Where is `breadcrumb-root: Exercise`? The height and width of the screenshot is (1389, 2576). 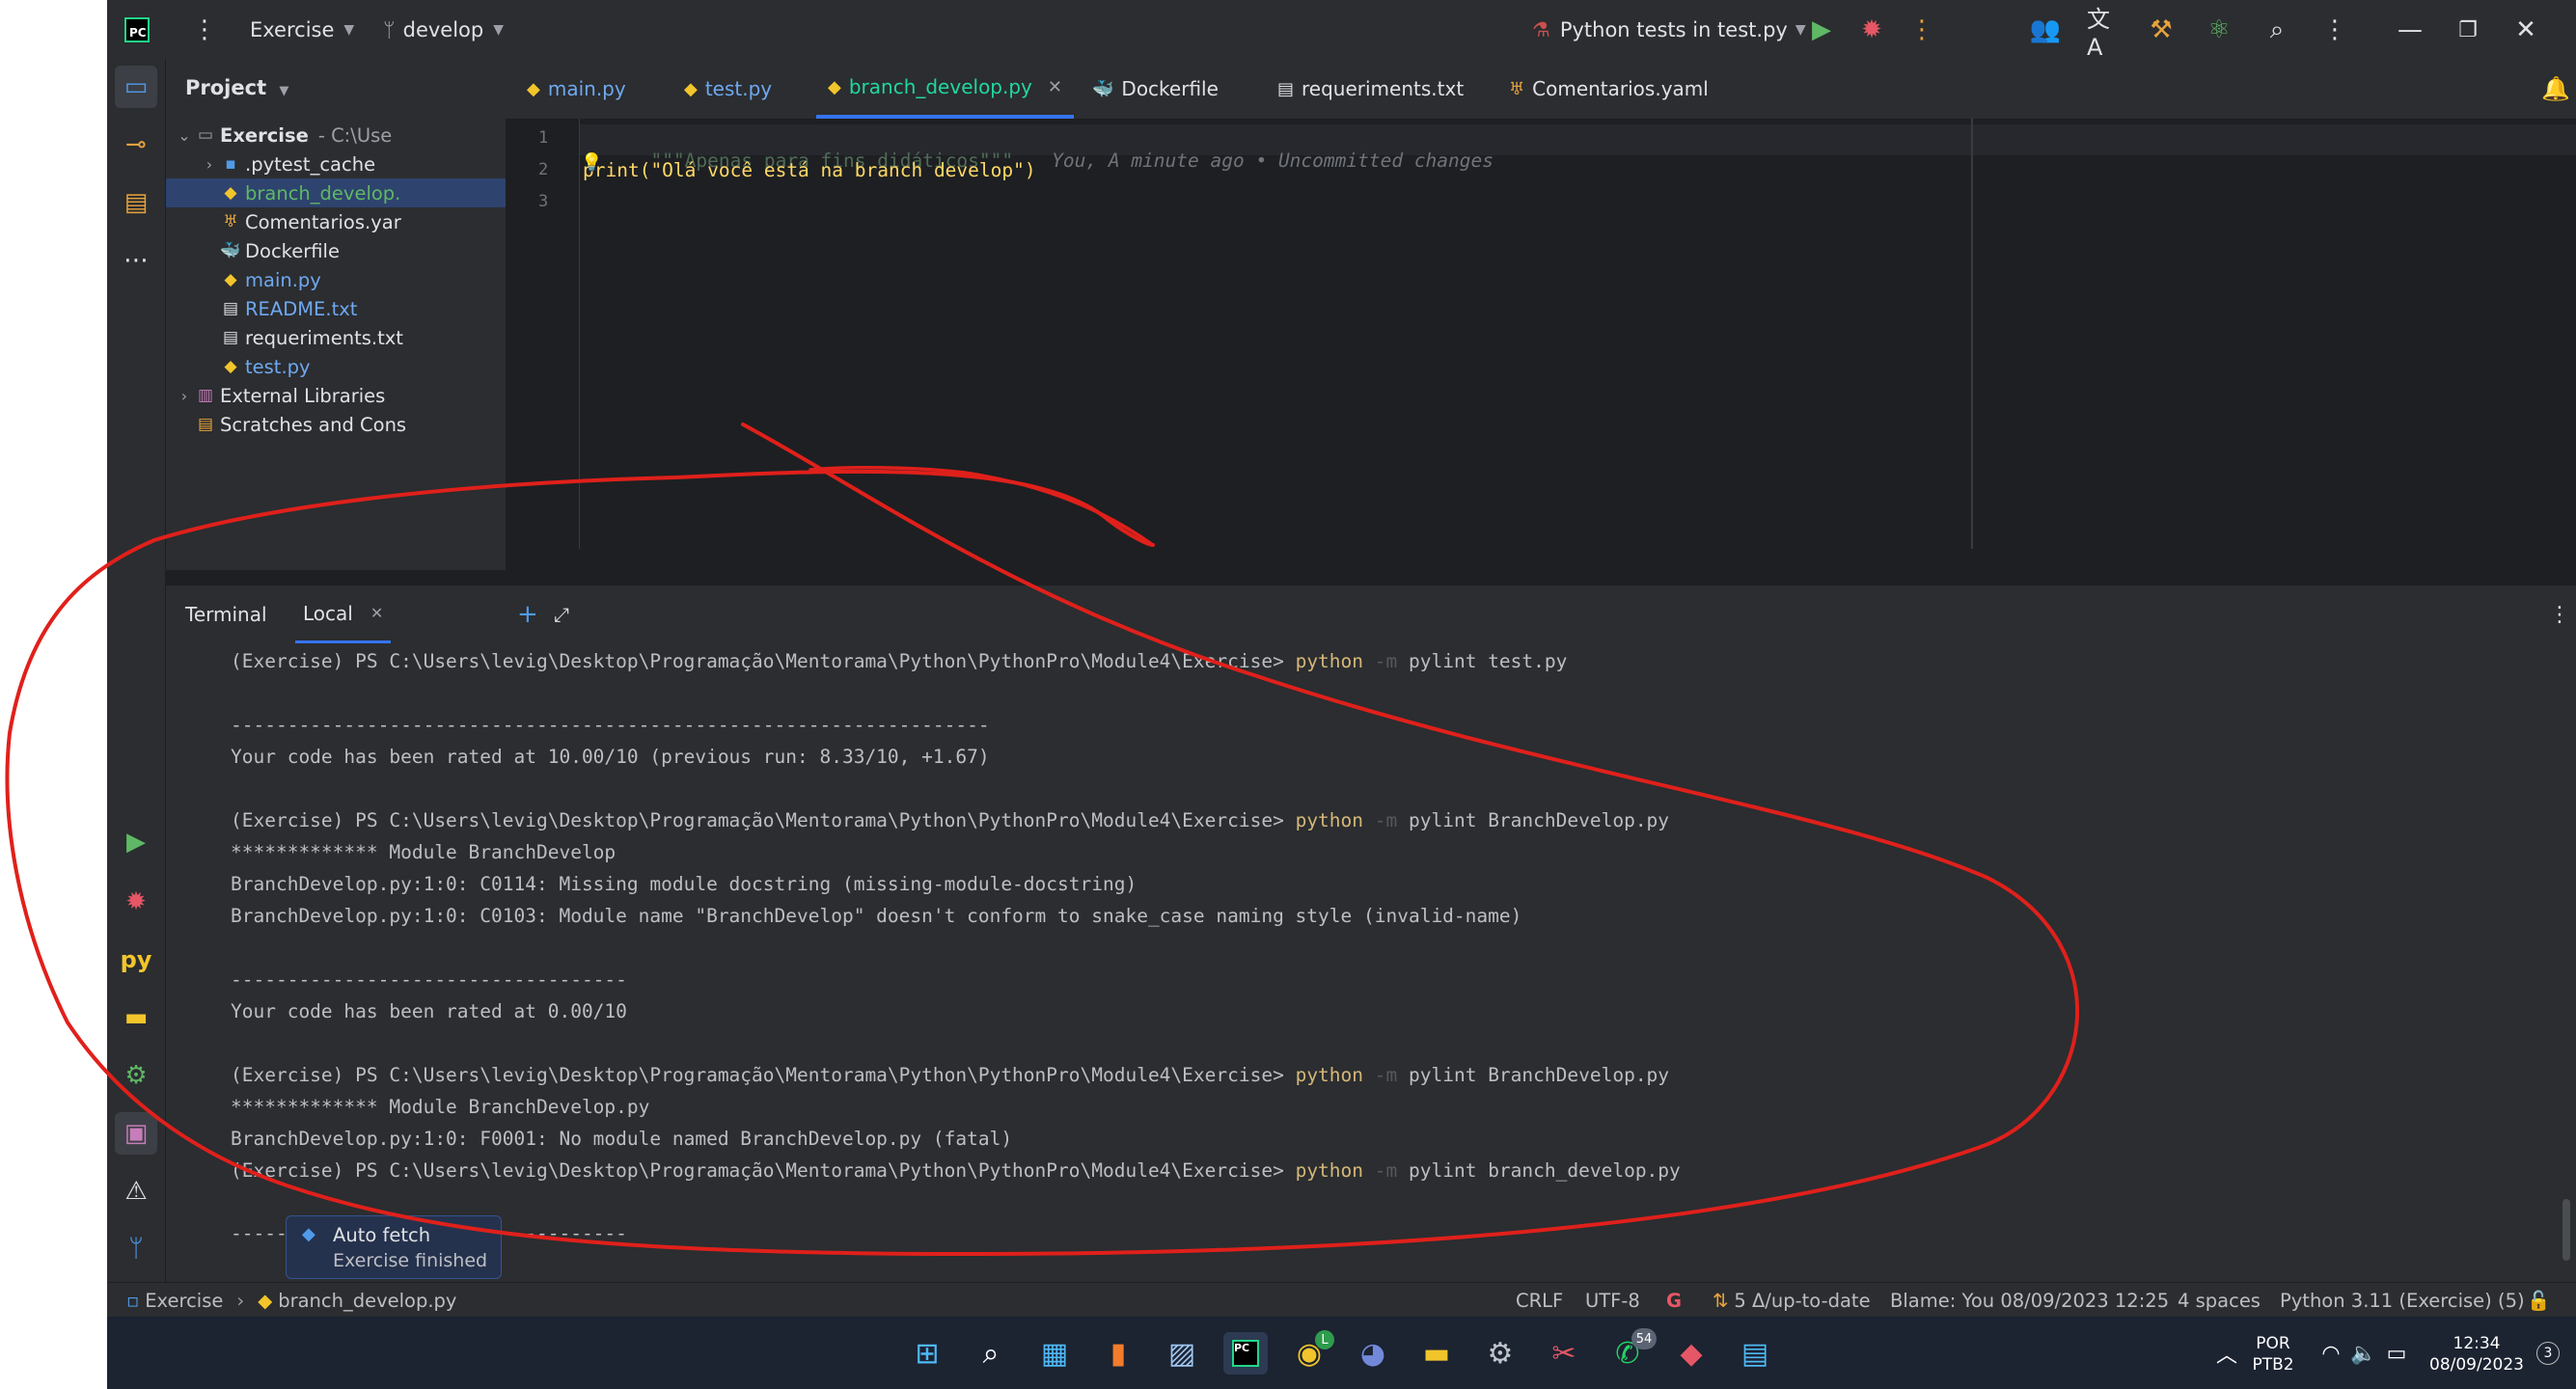 breadcrumb-root: Exercise is located at coordinates (185, 1300).